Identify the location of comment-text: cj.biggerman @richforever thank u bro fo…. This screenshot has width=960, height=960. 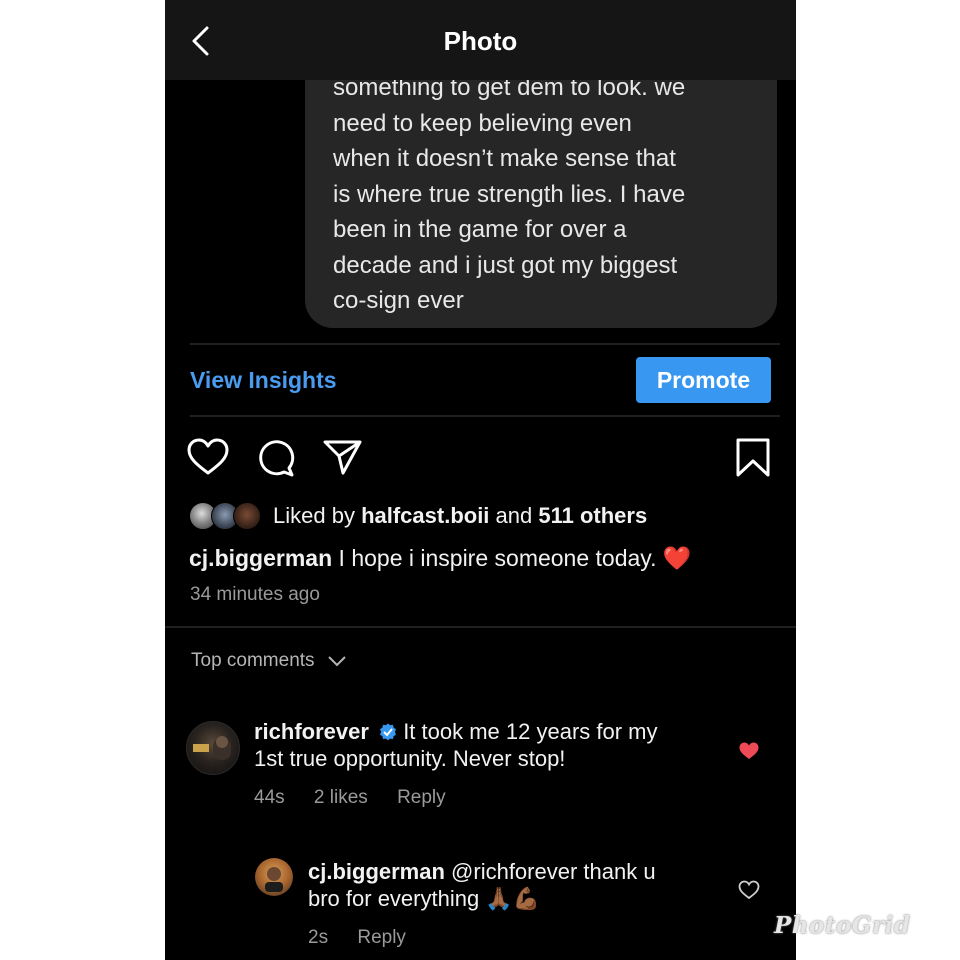
(518, 885).